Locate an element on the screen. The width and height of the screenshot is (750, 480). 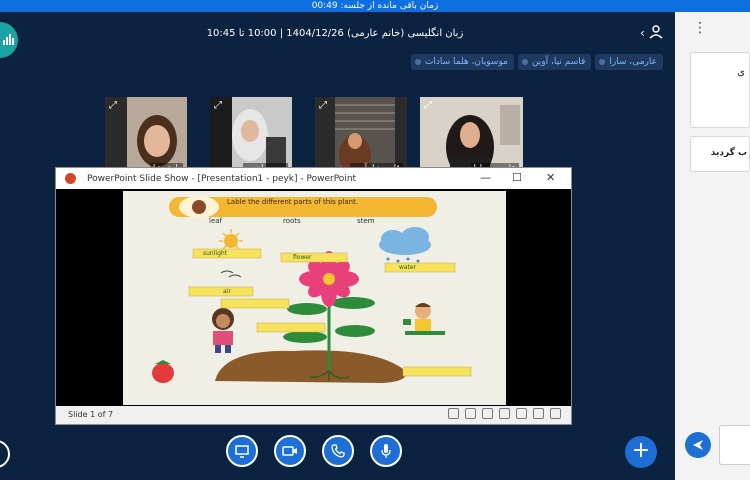
speaker-pill: قاسم نیا، آوین is located at coordinates (554, 62).